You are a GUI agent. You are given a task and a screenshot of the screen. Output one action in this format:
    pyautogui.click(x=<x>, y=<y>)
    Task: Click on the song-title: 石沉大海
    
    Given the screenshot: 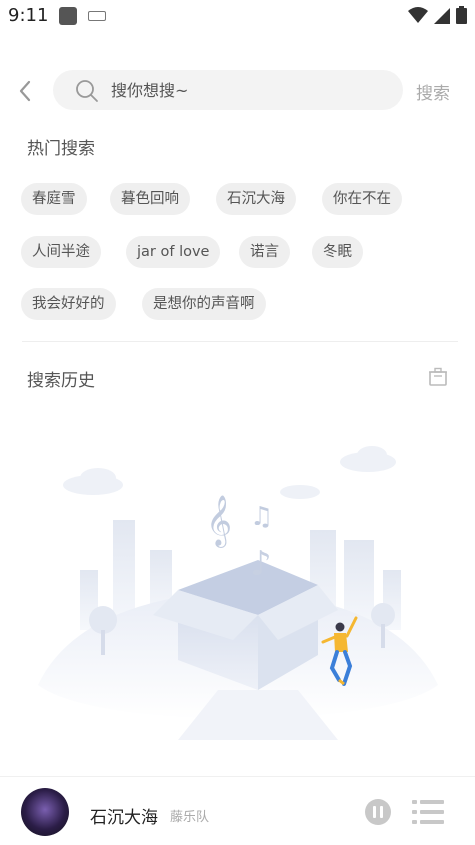 What is the action you would take?
    pyautogui.click(x=124, y=818)
    